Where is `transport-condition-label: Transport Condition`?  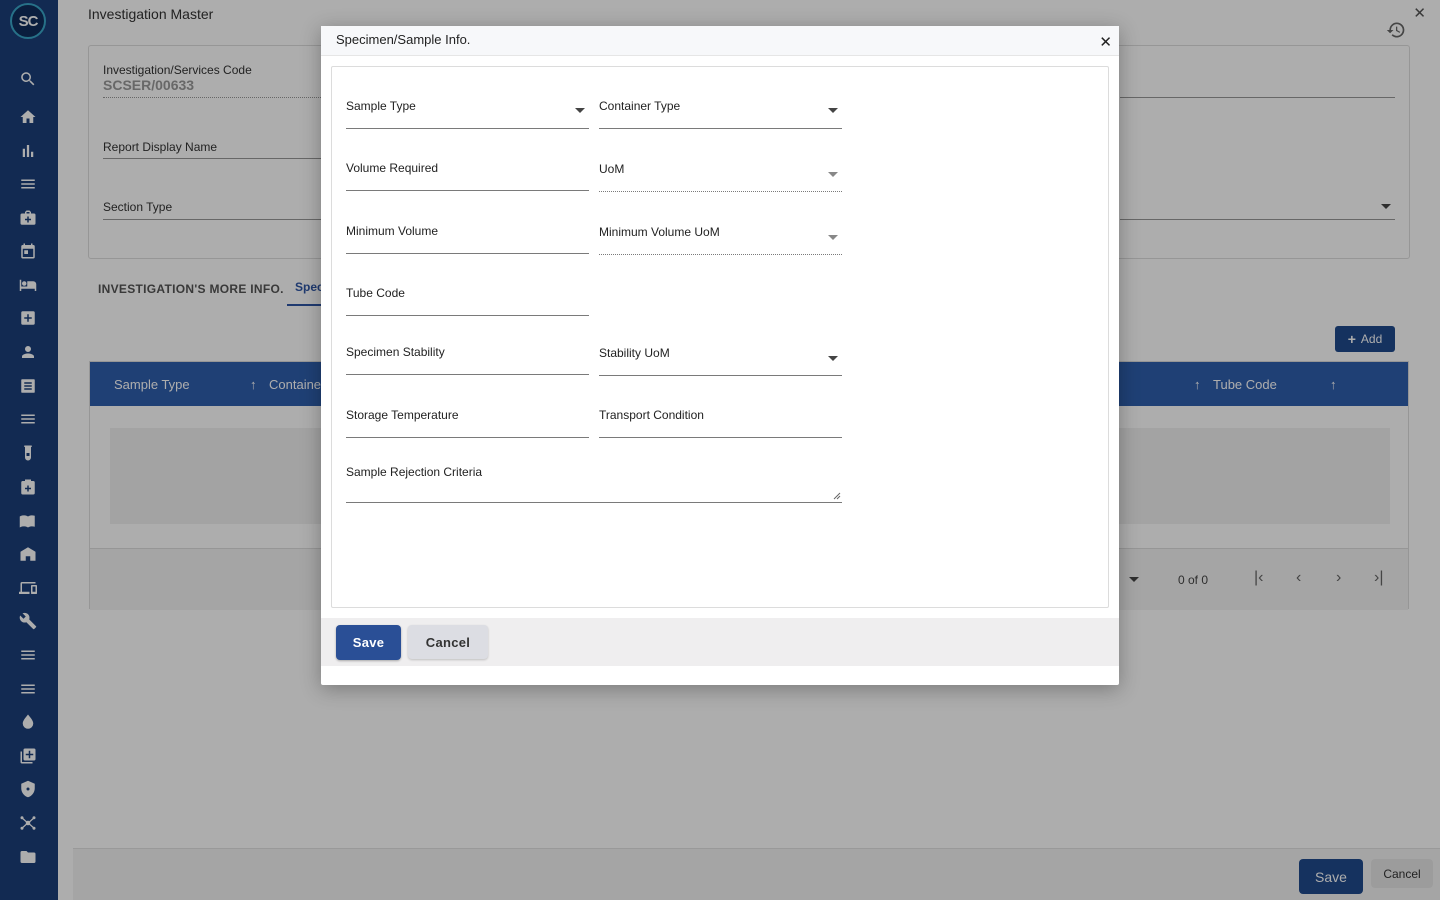
transport-condition-label: Transport Condition is located at coordinates (651, 415).